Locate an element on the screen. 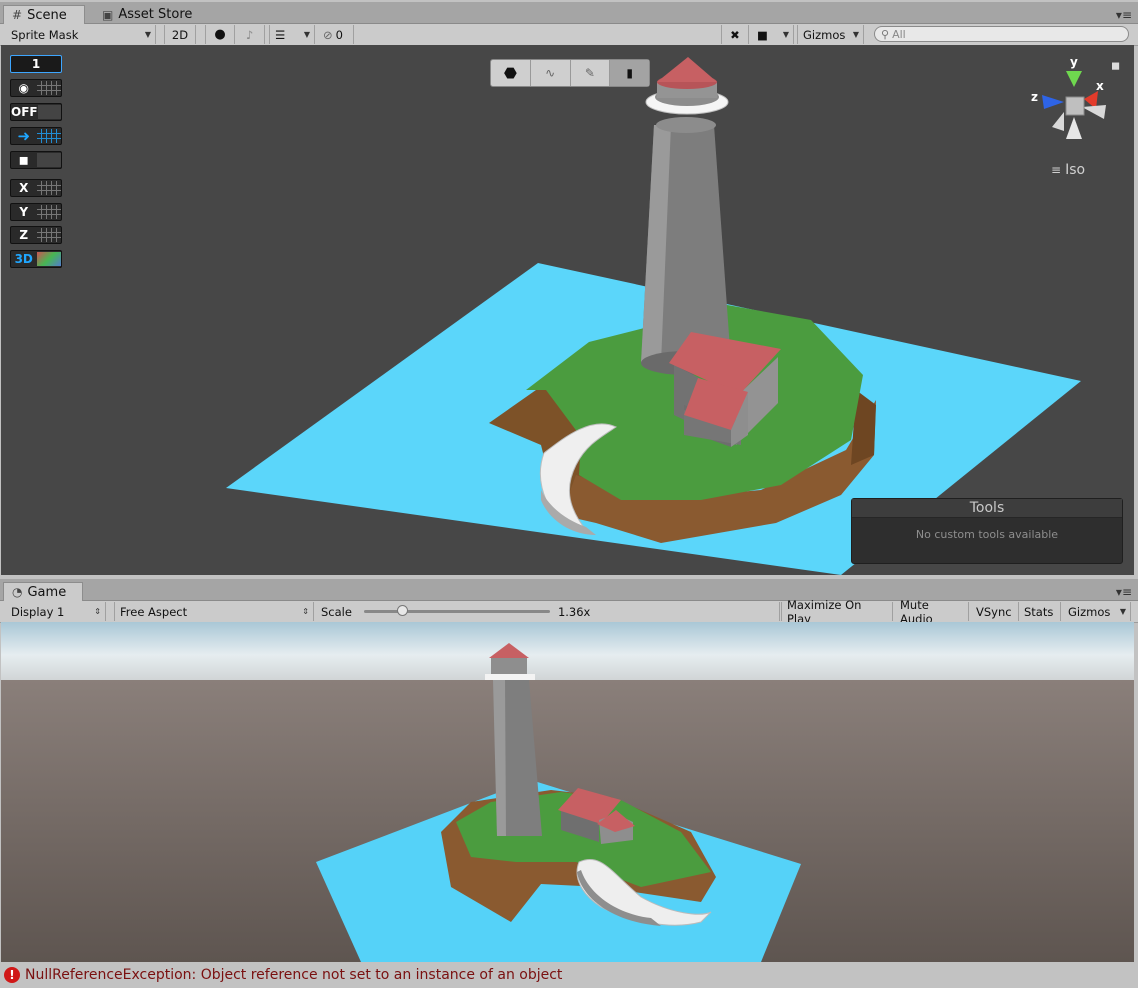 The height and width of the screenshot is (988, 1138). eye-slash-icon: ⊘ is located at coordinates (328, 34).